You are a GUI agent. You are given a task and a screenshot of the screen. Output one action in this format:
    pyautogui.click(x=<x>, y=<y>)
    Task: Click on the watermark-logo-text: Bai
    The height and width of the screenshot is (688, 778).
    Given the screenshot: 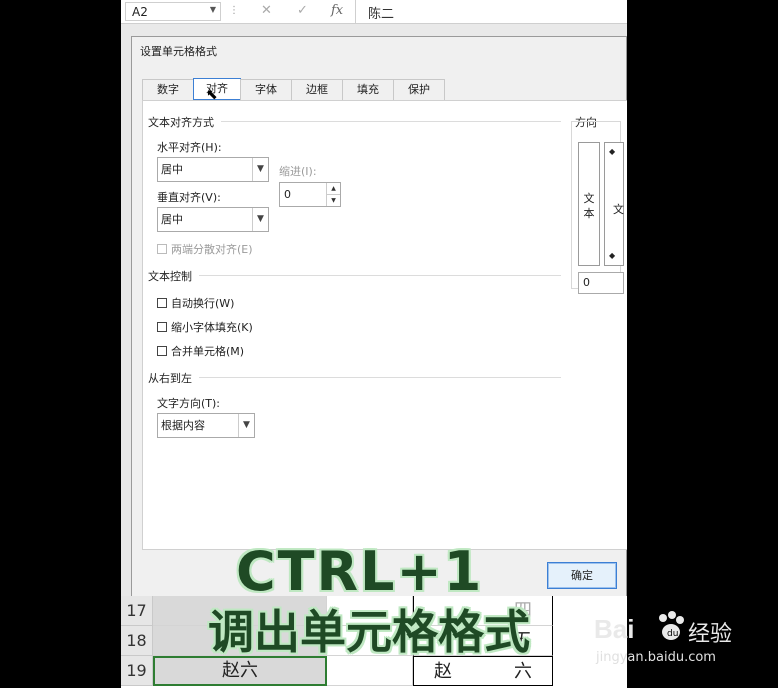 What is the action you would take?
    pyautogui.click(x=614, y=629)
    